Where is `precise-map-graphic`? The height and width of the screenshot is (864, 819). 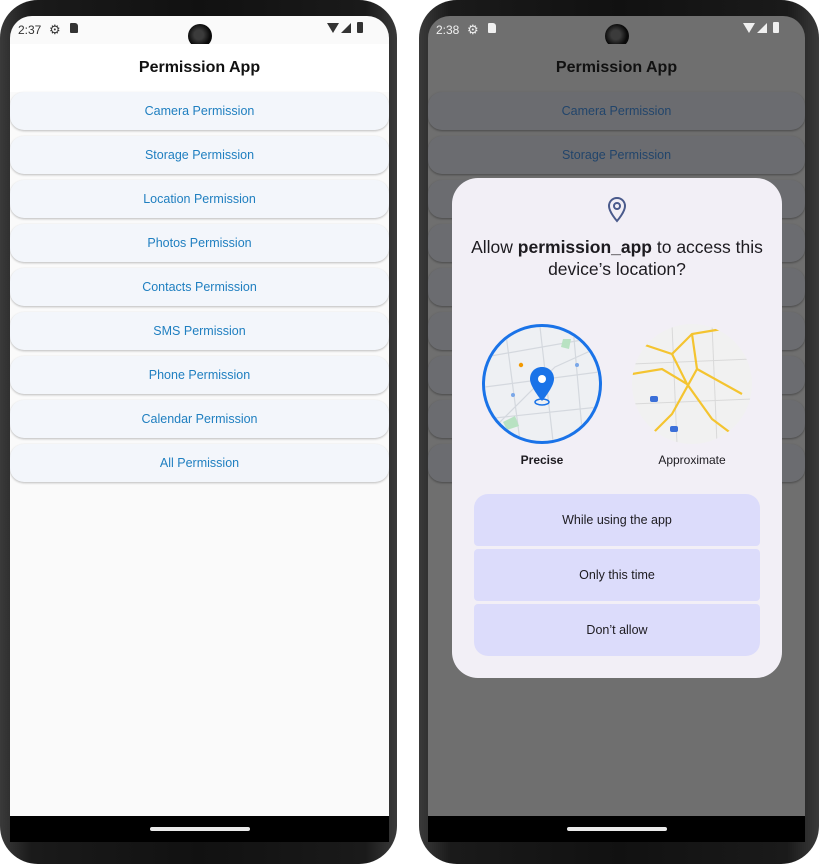
precise-map-graphic is located at coordinates (542, 384).